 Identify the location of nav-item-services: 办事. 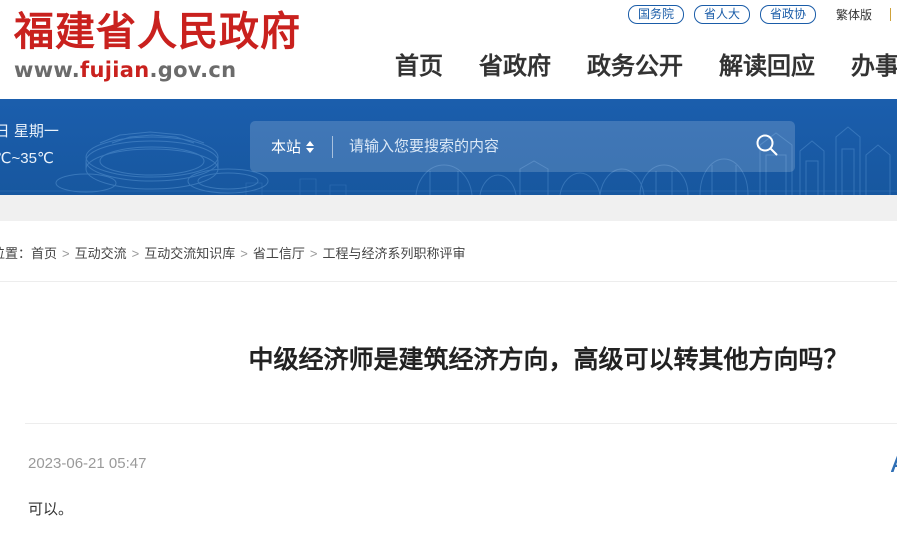
(874, 66).